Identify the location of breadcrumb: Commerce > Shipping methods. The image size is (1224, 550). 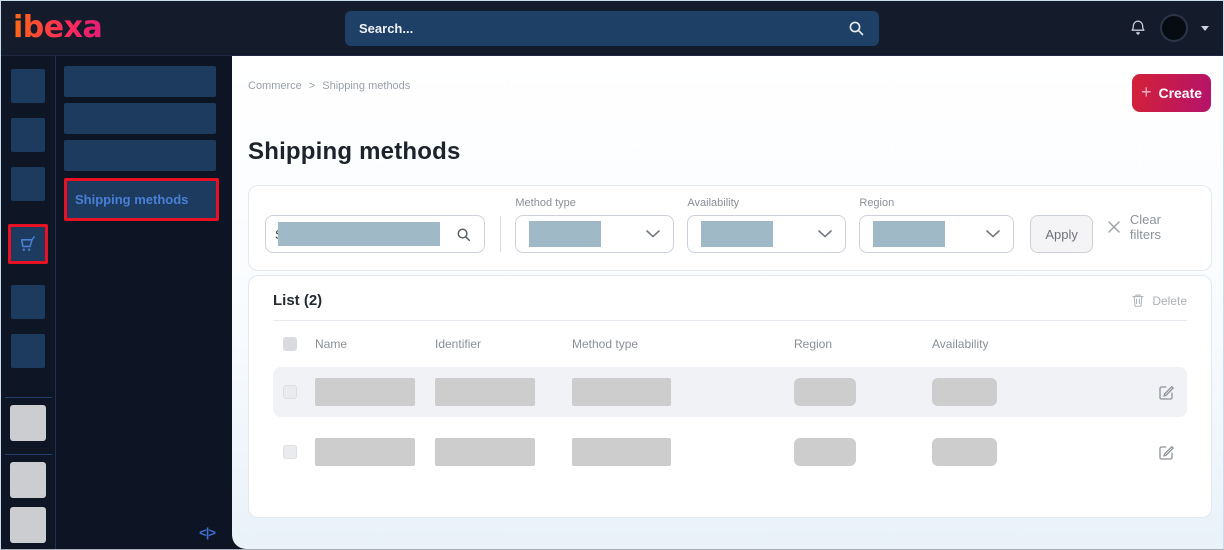
(329, 83).